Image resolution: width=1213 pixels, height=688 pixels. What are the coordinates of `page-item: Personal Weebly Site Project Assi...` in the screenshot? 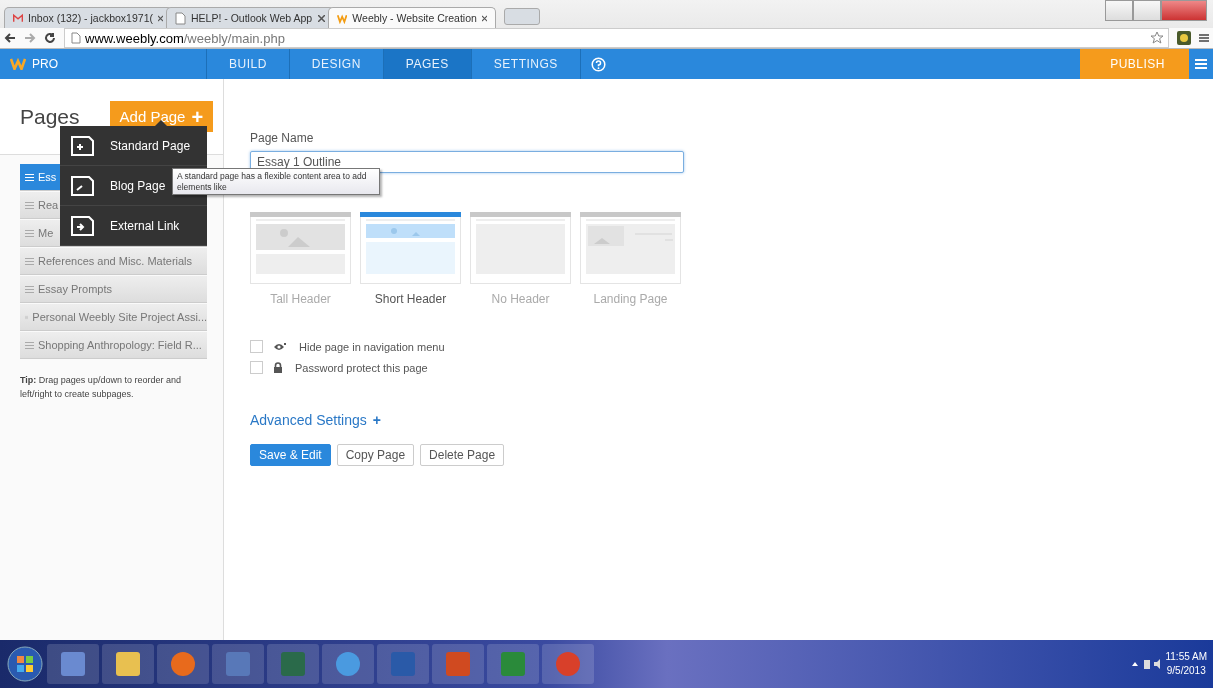 It's located at (113, 317).